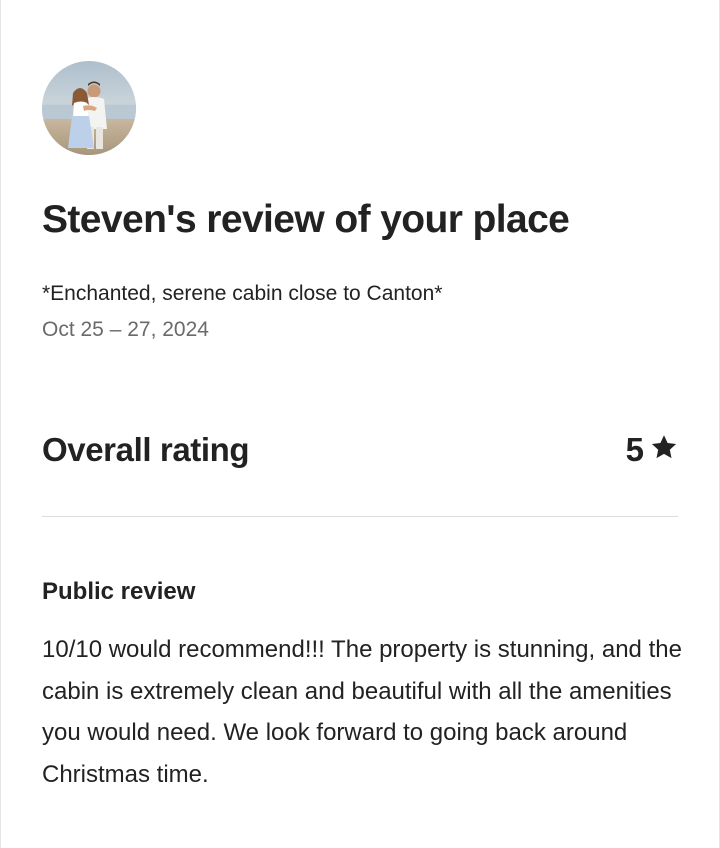 Image resolution: width=720 pixels, height=848 pixels. Describe the element at coordinates (125, 329) in the screenshot. I see `stay-dates: Oct 25 – 27, 2024` at that location.